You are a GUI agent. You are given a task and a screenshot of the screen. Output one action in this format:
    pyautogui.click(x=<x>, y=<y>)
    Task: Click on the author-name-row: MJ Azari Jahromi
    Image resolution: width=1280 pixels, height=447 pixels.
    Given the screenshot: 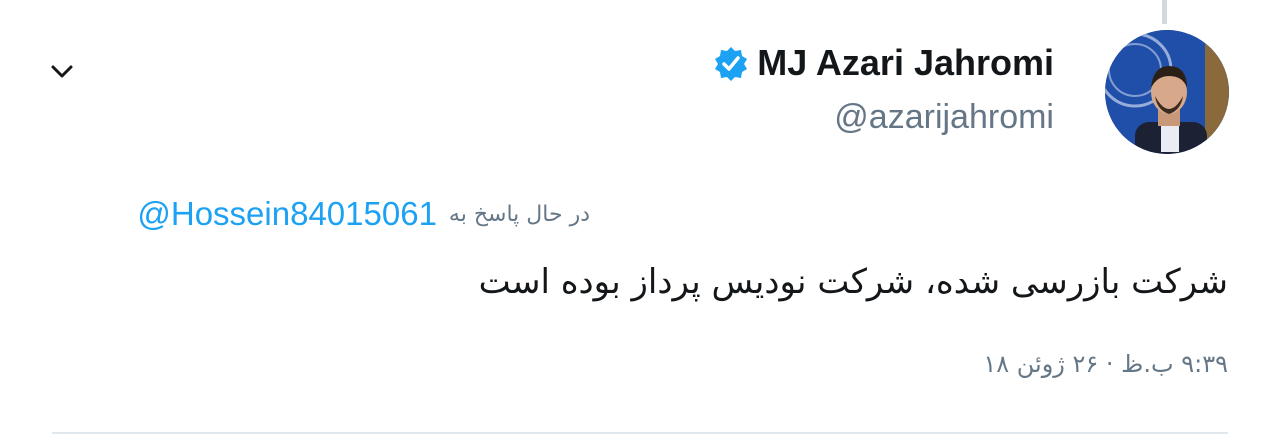 What is the action you would take?
    pyautogui.click(x=883, y=63)
    